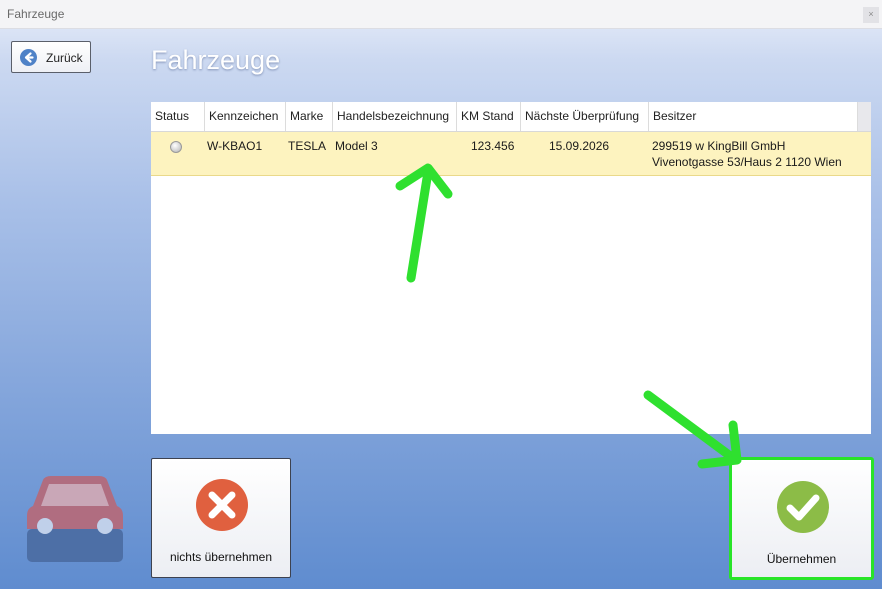 This screenshot has height=589, width=882. What do you see at coordinates (803, 508) in the screenshot?
I see `green-check-icon` at bounding box center [803, 508].